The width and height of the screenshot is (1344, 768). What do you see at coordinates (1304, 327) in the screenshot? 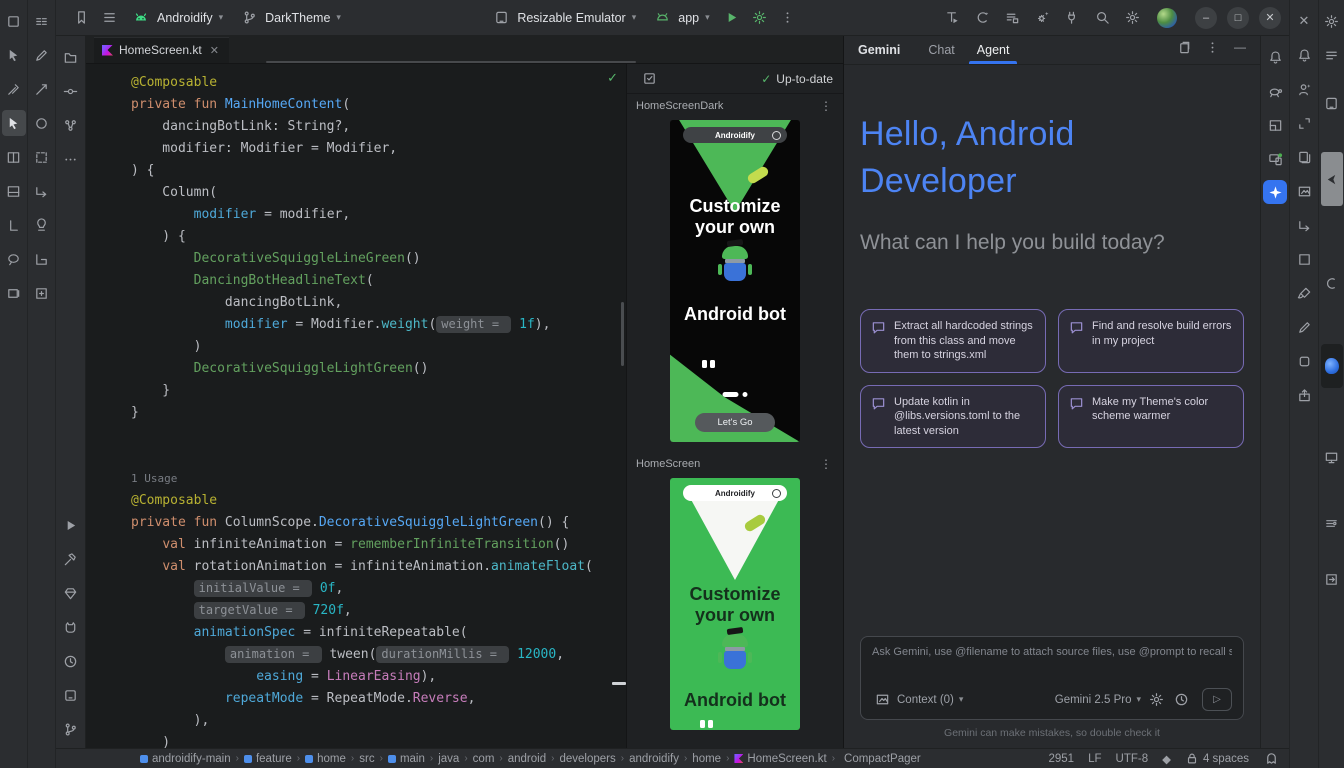
I see `pencil-tool-icon` at bounding box center [1304, 327].